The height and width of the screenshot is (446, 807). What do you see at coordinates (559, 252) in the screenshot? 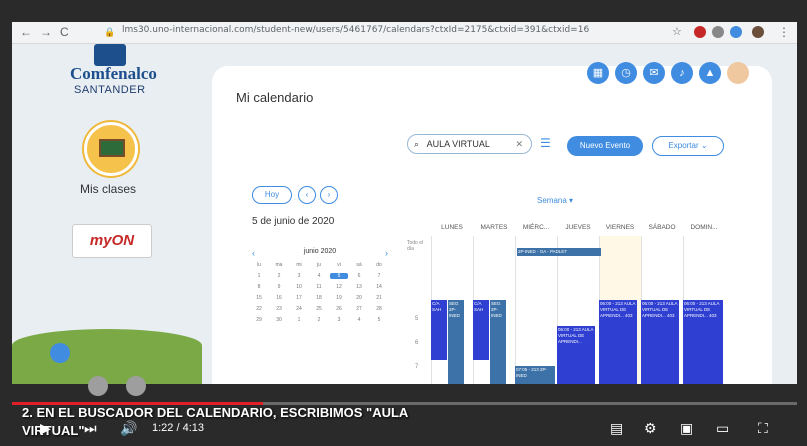
I see `calendar-event: 2P-INED - OA - PADLET` at bounding box center [559, 252].